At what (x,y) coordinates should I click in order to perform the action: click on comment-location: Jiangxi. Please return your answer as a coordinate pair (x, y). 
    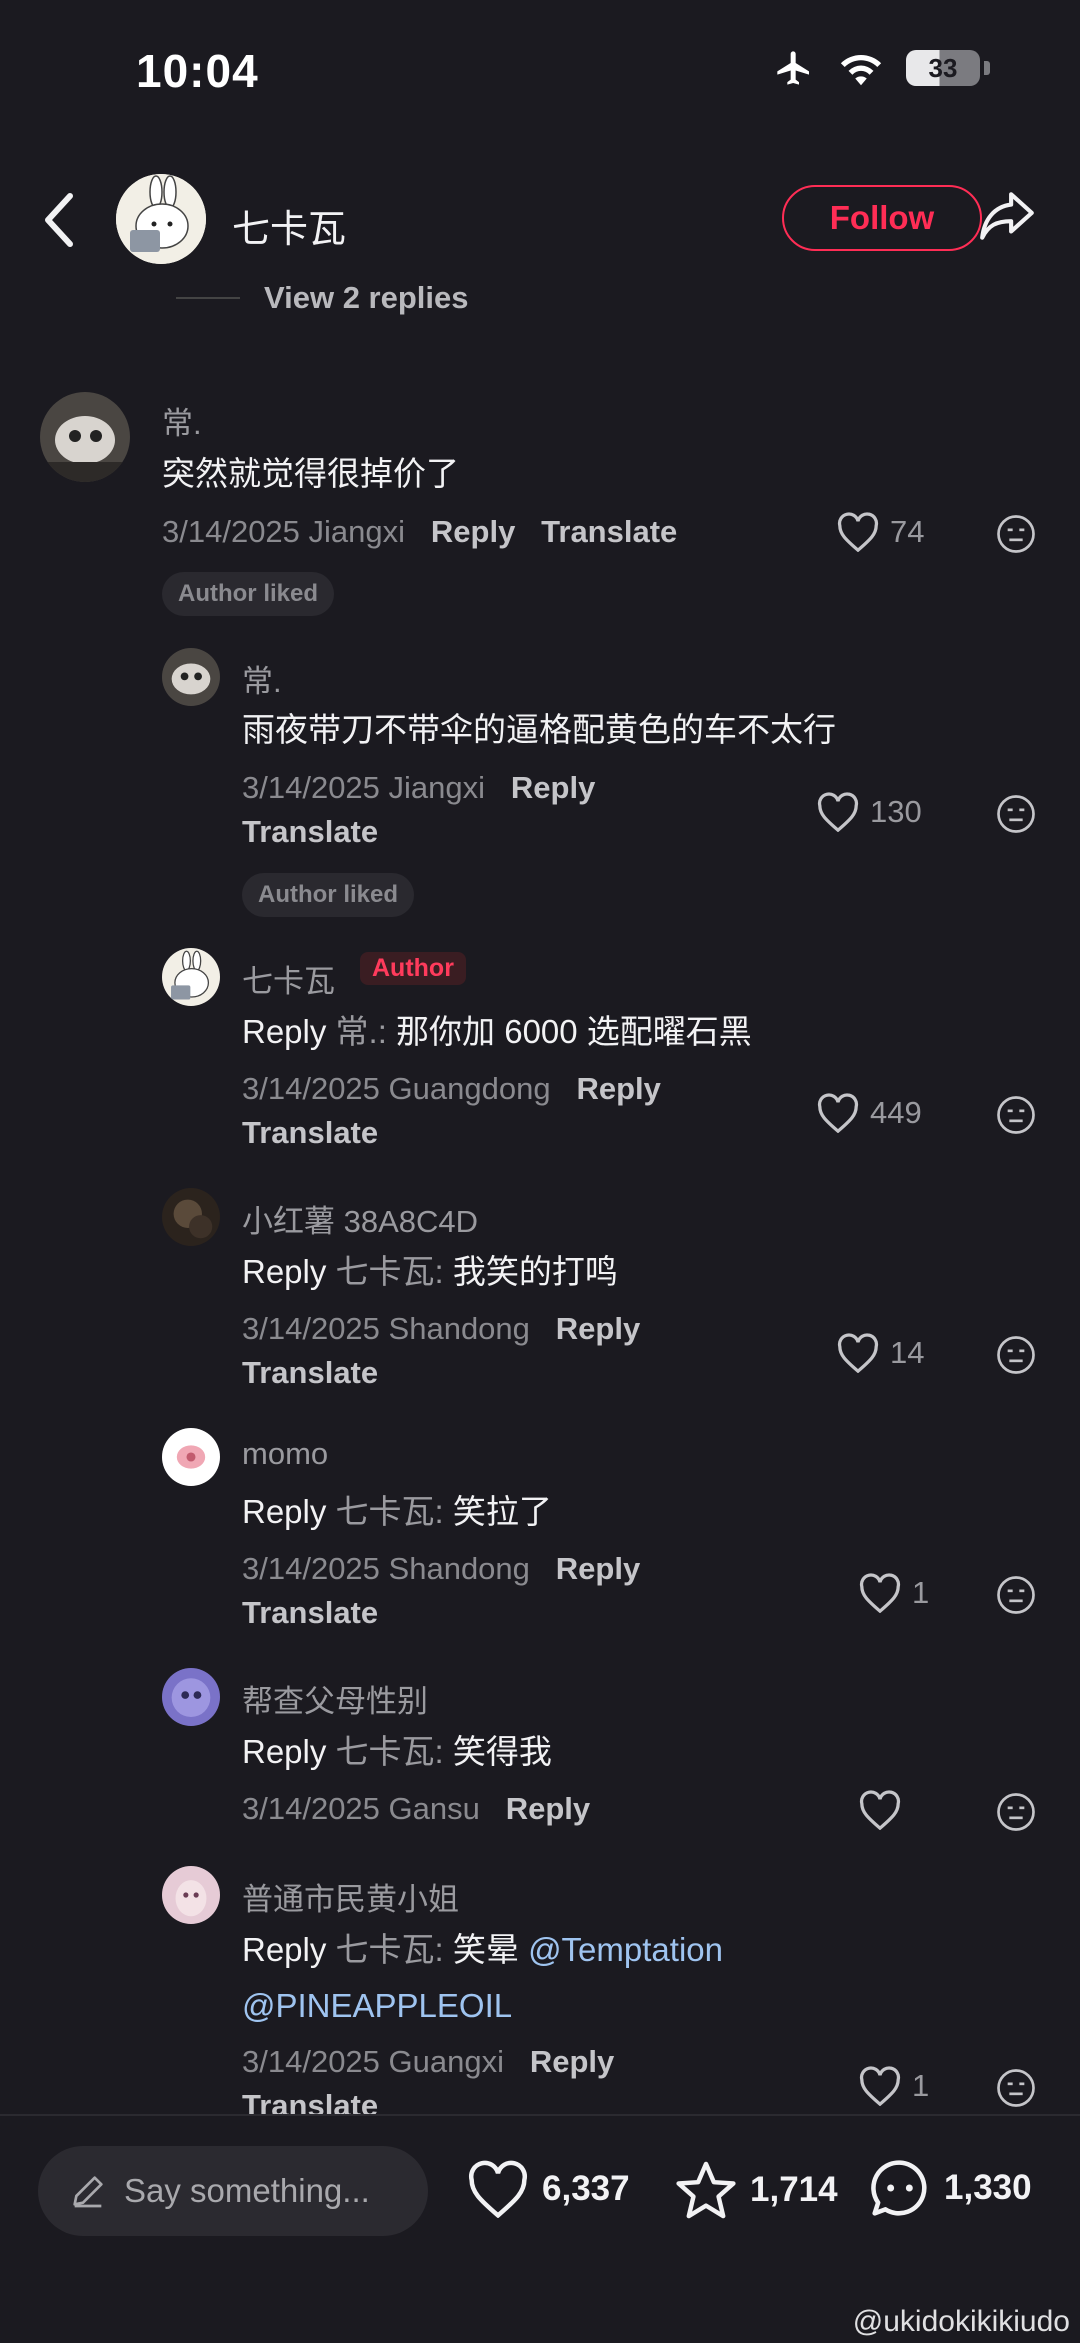
    Looking at the image, I should click on (437, 787).